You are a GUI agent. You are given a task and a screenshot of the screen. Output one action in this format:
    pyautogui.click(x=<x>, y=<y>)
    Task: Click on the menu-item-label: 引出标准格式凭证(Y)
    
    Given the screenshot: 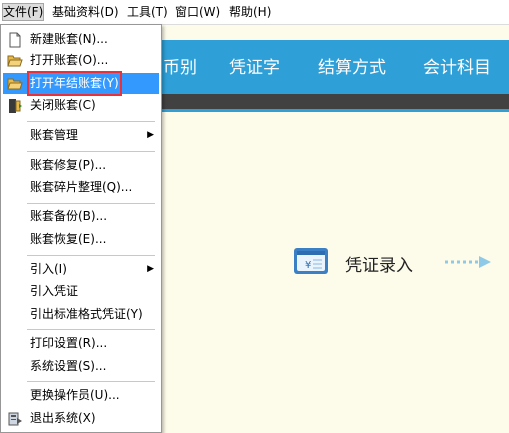 What is the action you would take?
    pyautogui.click(x=86, y=314)
    